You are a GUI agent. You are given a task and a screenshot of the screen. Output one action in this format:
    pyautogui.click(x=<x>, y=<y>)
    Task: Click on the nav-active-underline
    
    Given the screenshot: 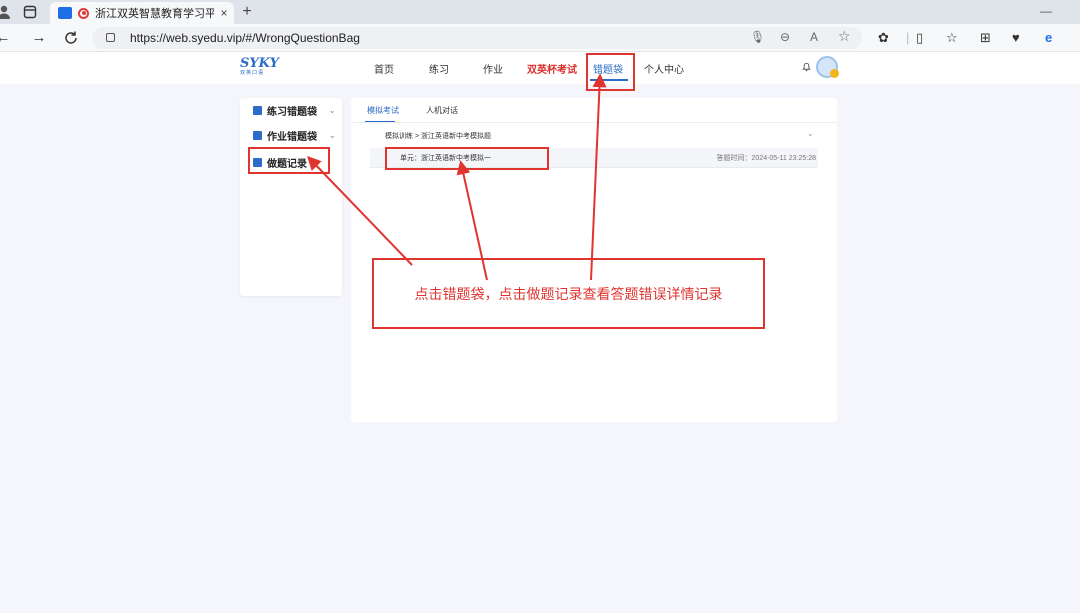 What is the action you would take?
    pyautogui.click(x=609, y=80)
    